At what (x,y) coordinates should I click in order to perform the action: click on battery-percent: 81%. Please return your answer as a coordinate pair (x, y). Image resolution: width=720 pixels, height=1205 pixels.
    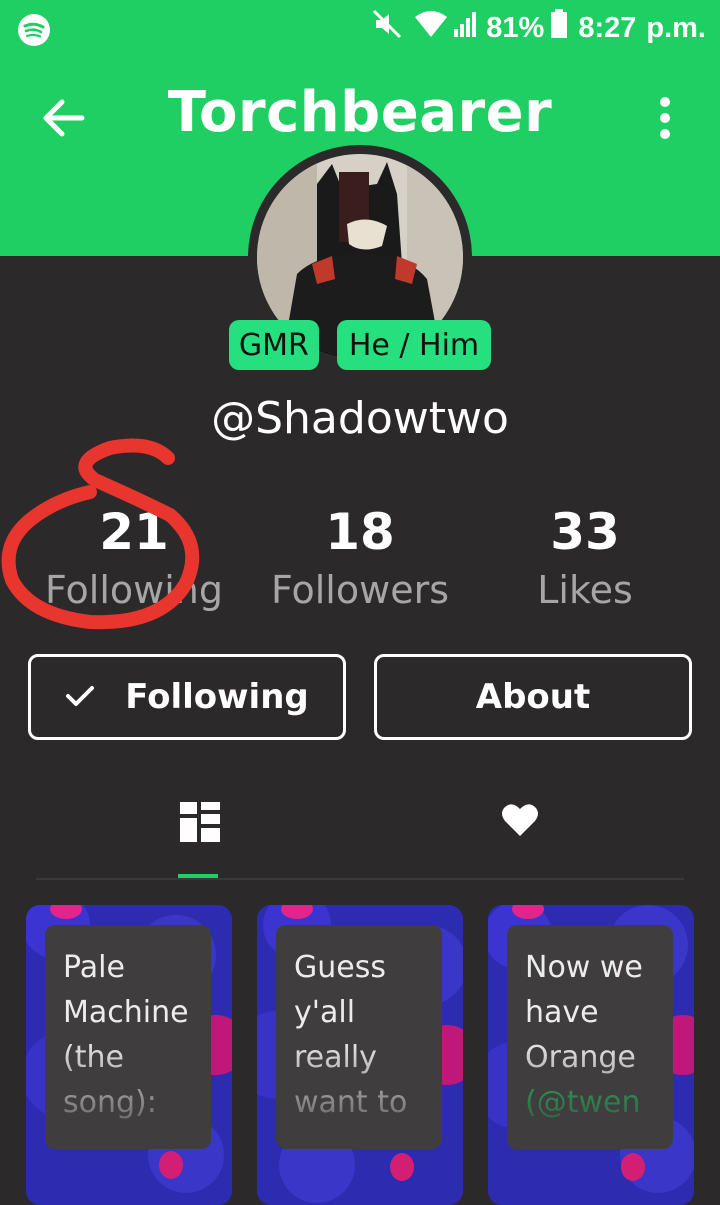
    Looking at the image, I should click on (515, 27).